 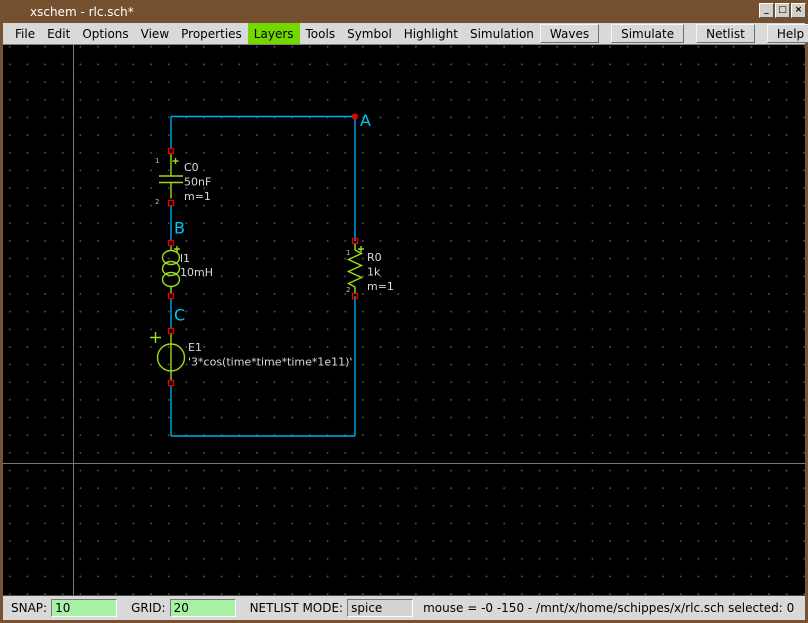 I want to click on maximize-icon: □, so click(x=782, y=10).